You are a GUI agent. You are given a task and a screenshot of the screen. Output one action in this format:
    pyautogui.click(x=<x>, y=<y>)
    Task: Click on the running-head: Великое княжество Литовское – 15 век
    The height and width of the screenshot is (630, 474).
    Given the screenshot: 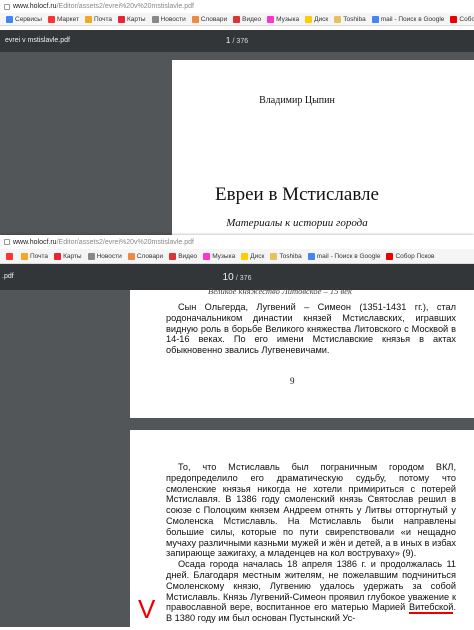 What is the action you would take?
    pyautogui.click(x=280, y=291)
    